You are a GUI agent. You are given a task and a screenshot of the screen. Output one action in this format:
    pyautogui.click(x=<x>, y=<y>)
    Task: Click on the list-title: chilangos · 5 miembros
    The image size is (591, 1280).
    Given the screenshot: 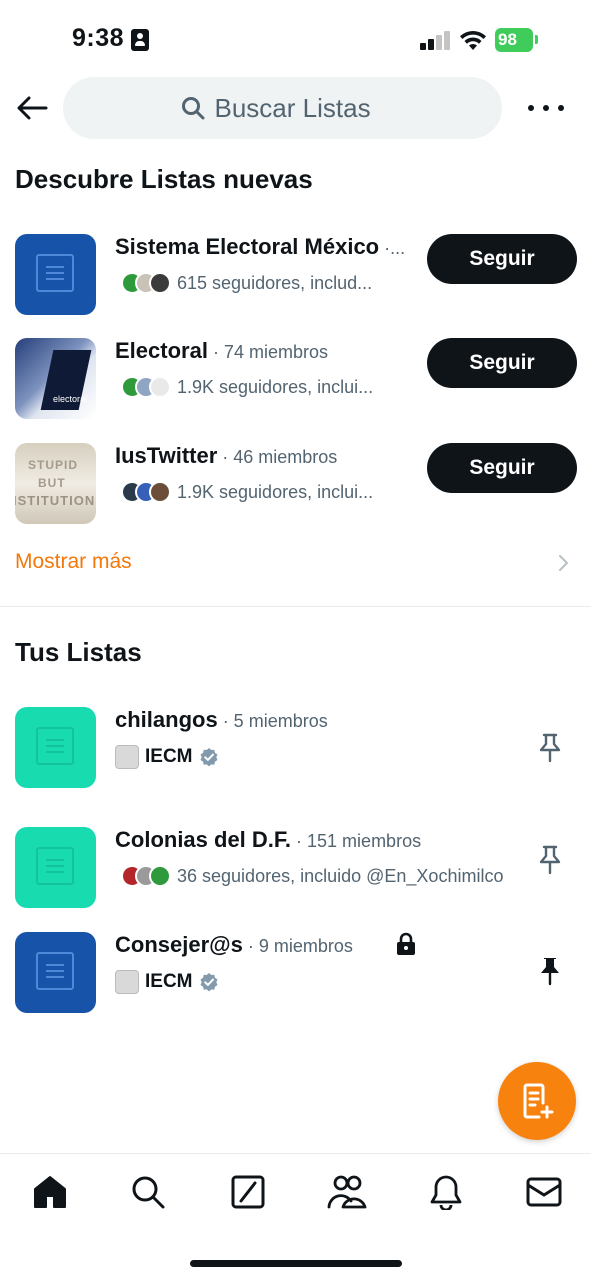 What is the action you would take?
    pyautogui.click(x=221, y=720)
    